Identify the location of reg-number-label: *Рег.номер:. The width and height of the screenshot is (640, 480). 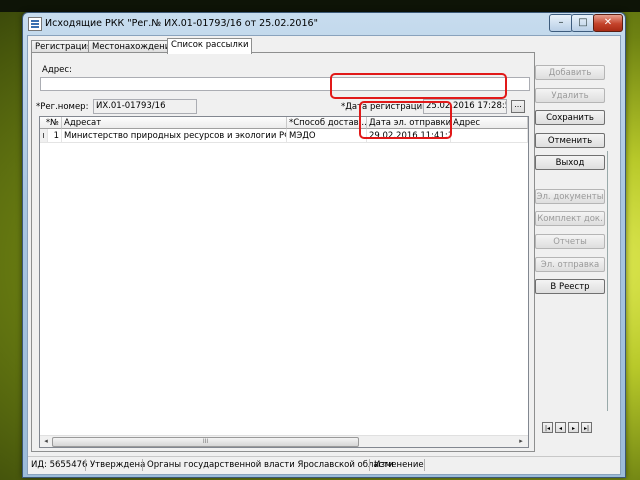
(62, 107).